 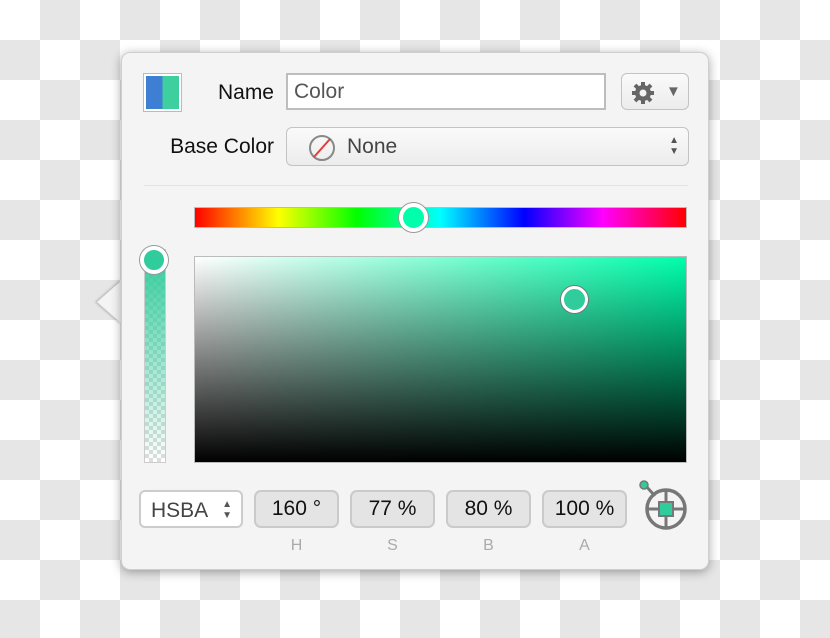 What do you see at coordinates (180, 510) in the screenshot?
I see `color-mode-value: HSBA` at bounding box center [180, 510].